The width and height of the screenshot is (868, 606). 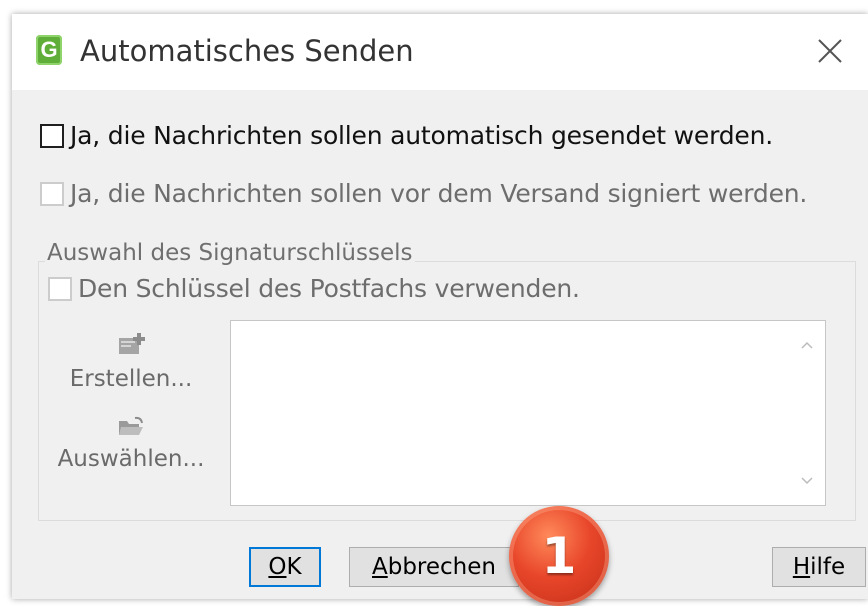 What do you see at coordinates (559, 556) in the screenshot?
I see `step-callout-badge: 1` at bounding box center [559, 556].